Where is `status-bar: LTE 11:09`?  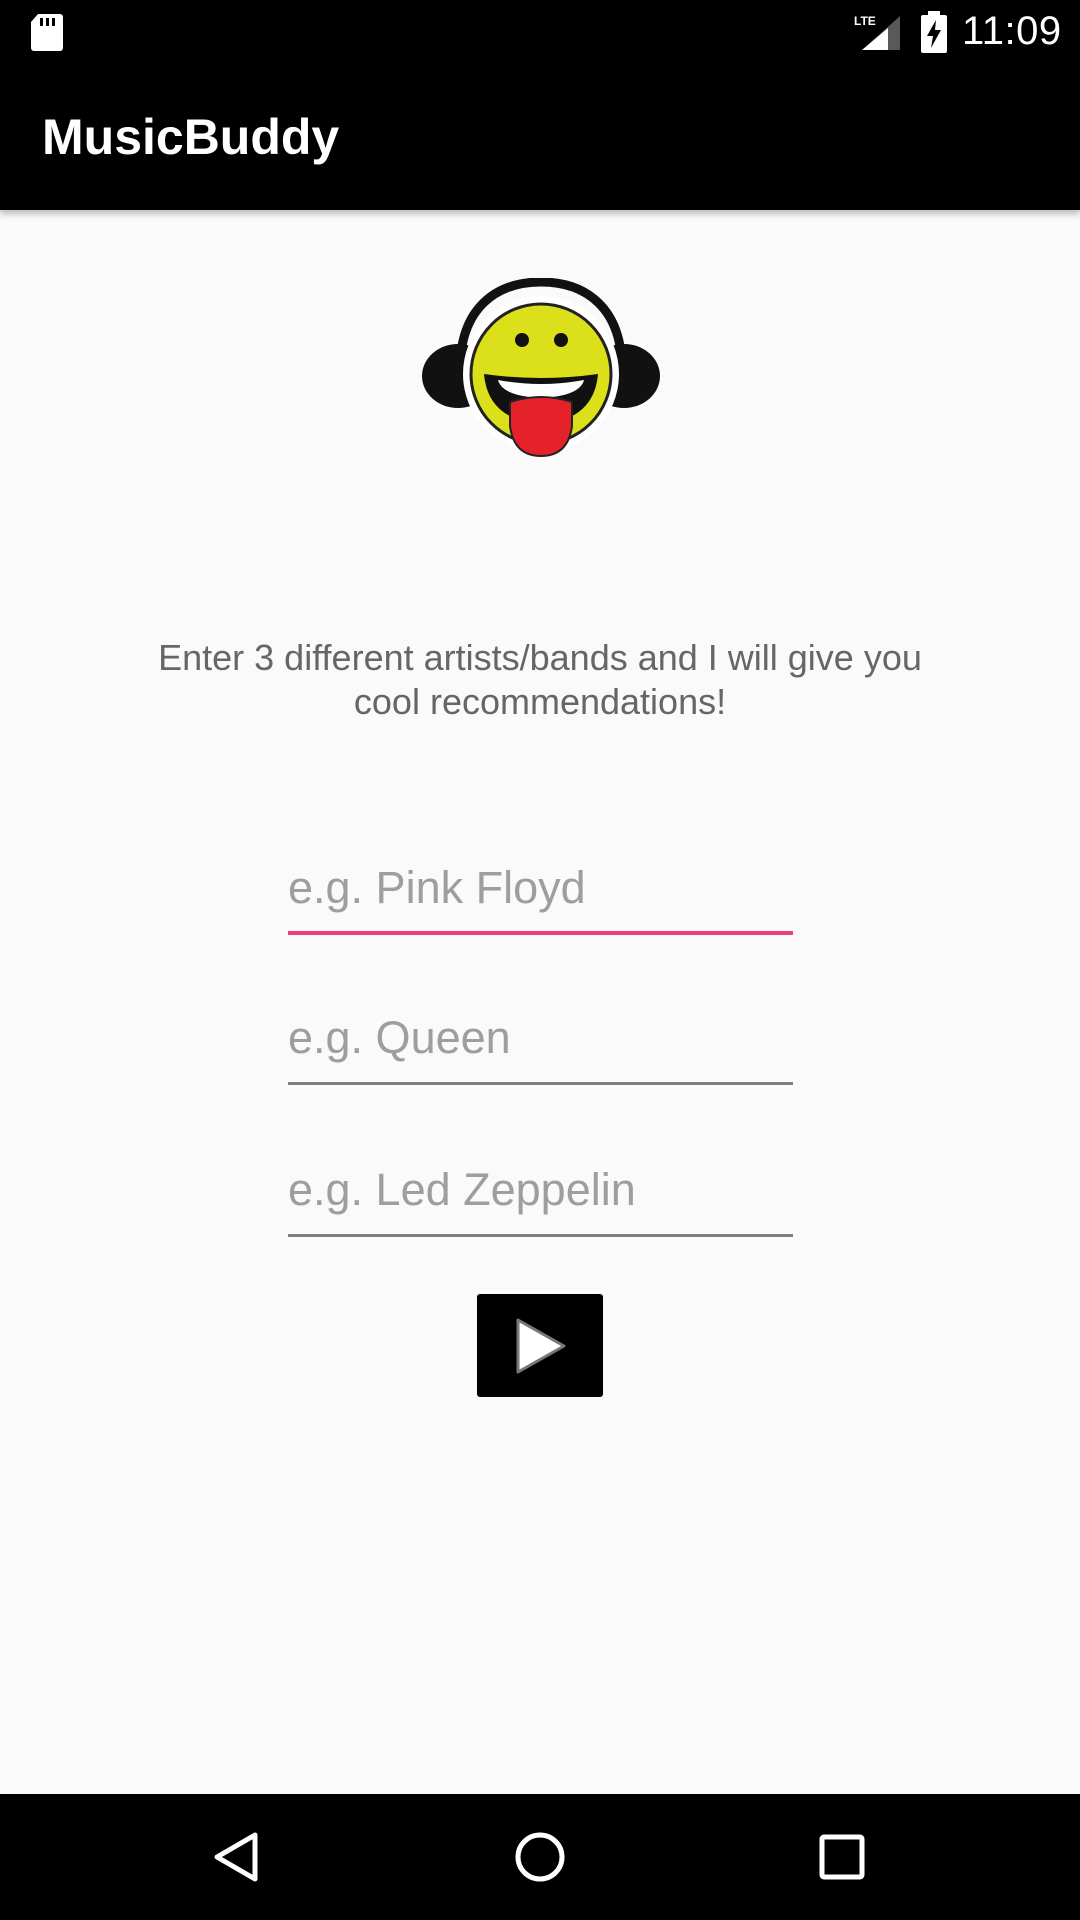 status-bar: LTE 11:09 is located at coordinates (540, 31).